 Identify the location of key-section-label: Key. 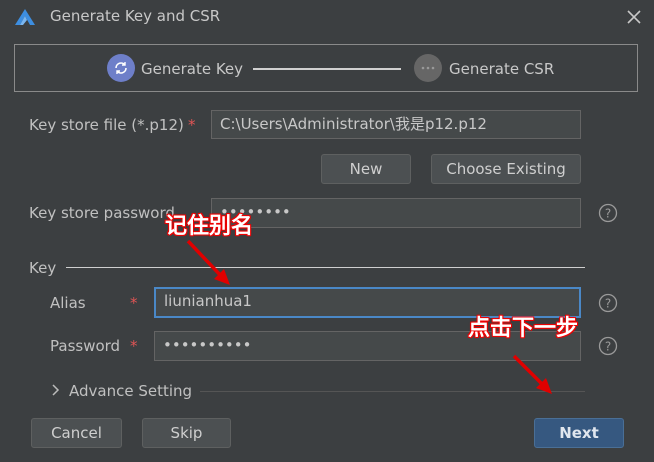
(43, 268).